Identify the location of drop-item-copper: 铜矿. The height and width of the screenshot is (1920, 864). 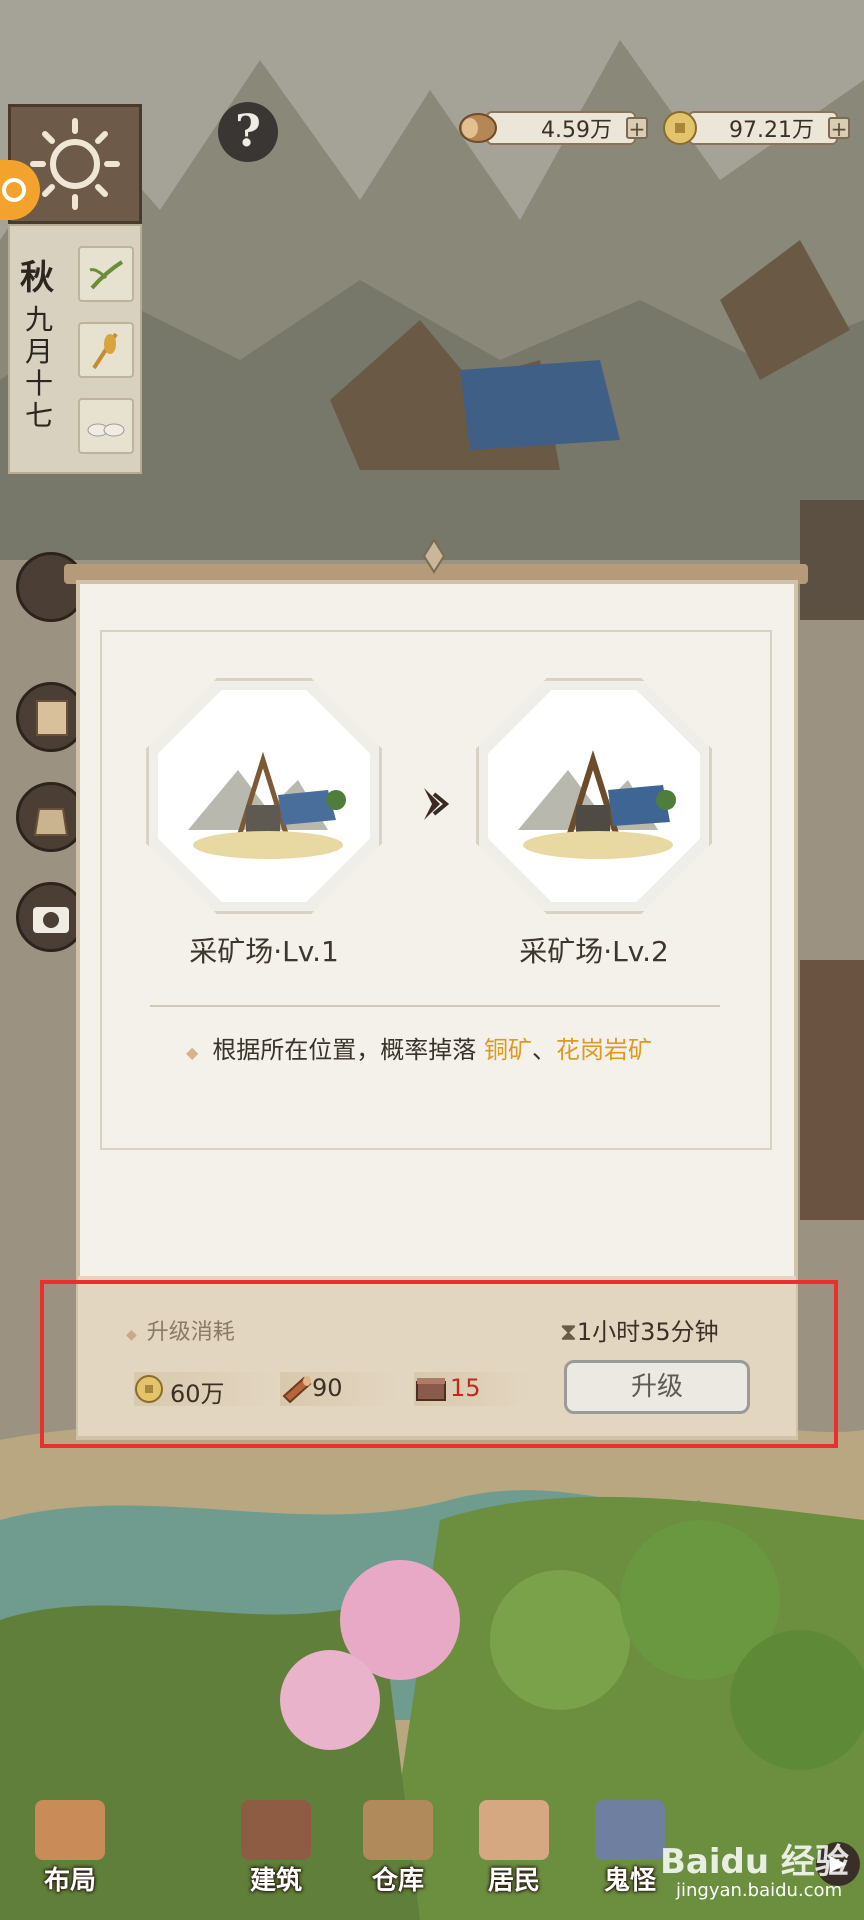
(507, 1050).